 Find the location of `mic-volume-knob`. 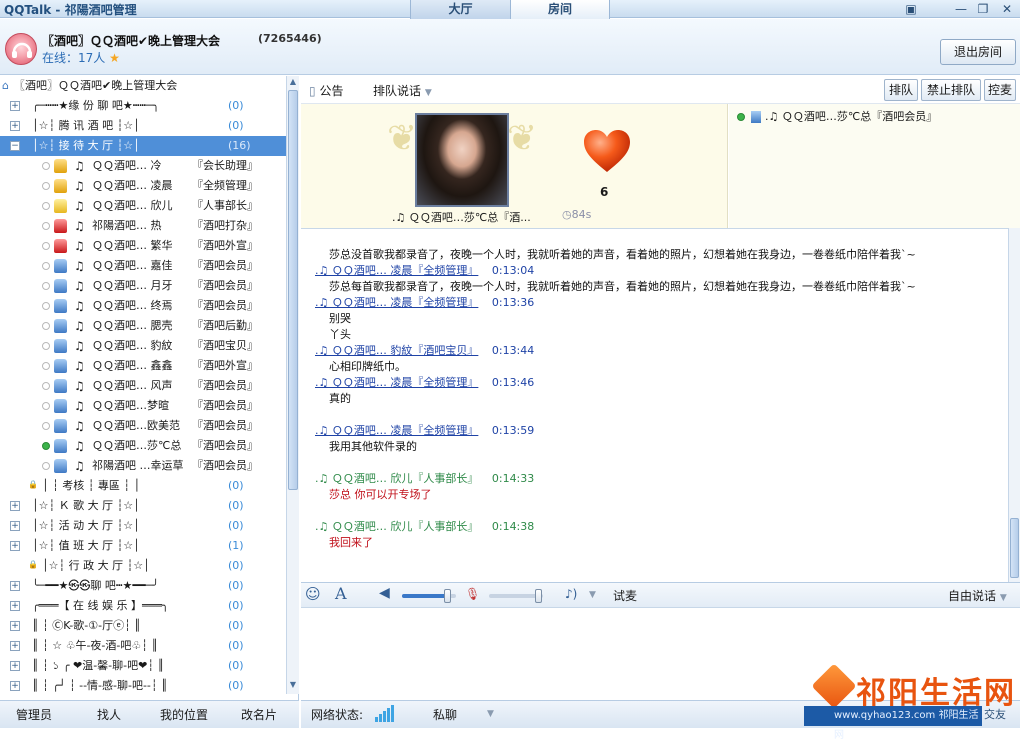

mic-volume-knob is located at coordinates (538, 596).